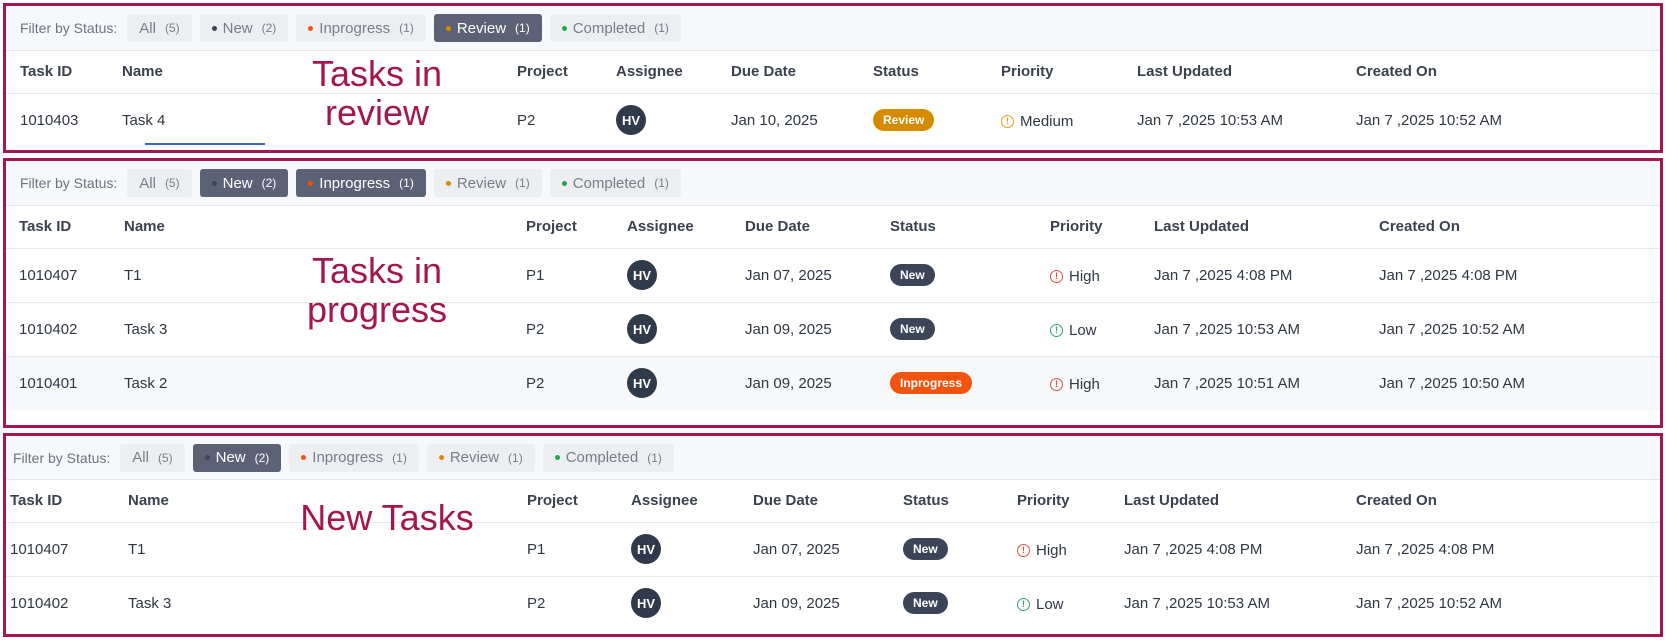 This screenshot has width=1666, height=641. What do you see at coordinates (327, 602) in the screenshot?
I see `cell-name: Task 3` at bounding box center [327, 602].